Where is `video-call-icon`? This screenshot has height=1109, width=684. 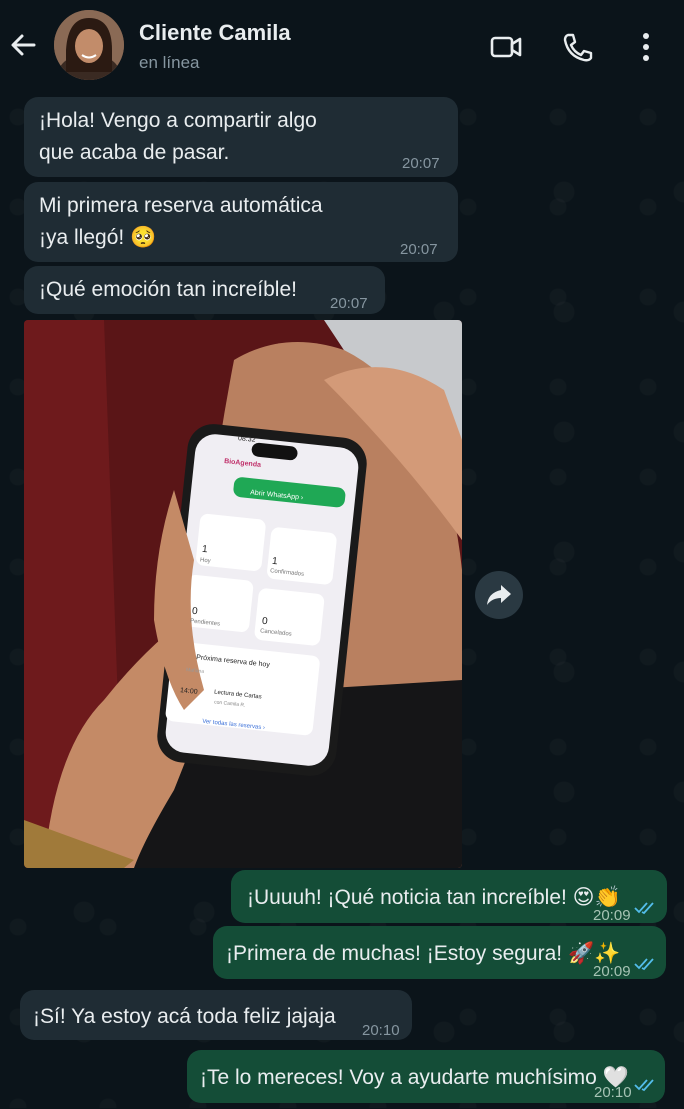
video-call-icon is located at coordinates (506, 47).